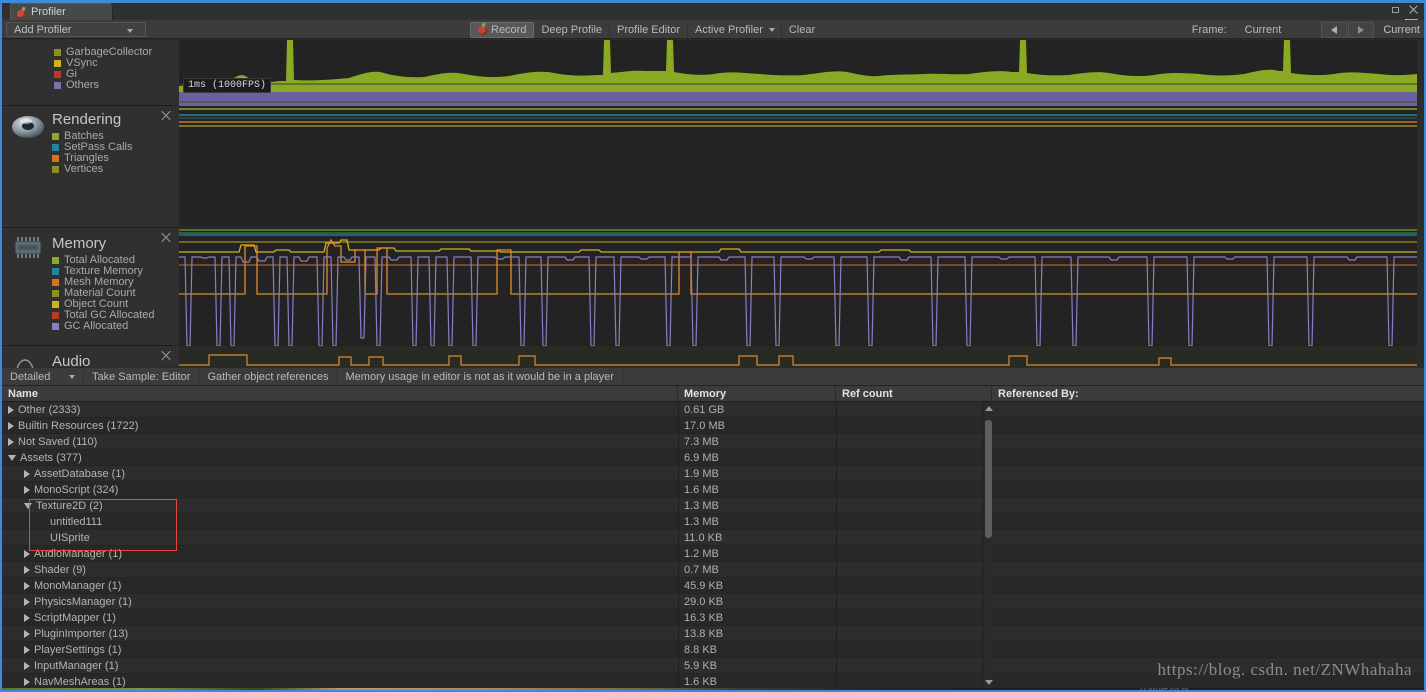  Describe the element at coordinates (713, 650) in the screenshot. I see `table-row: PlayerSettings (1) 8.8 KB` at that location.